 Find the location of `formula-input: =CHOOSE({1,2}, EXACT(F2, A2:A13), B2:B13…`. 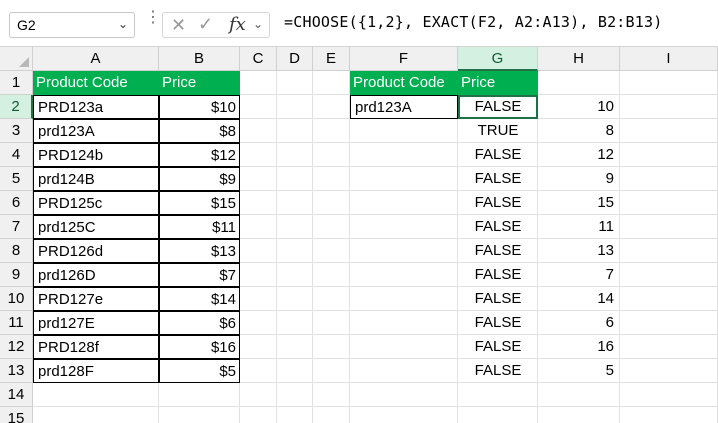

formula-input: =CHOOSE({1,2}, EXACT(F2, A2:A13), B2:B13… is located at coordinates (473, 22).